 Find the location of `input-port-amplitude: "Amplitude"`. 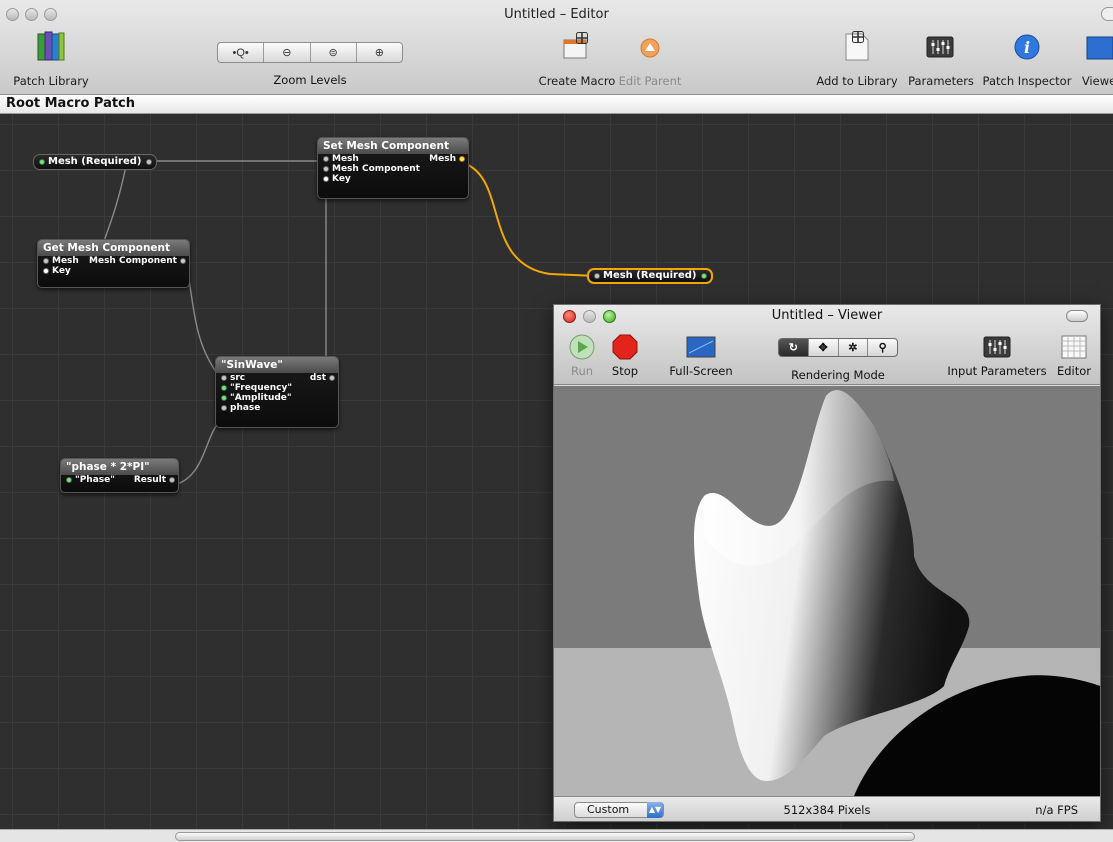

input-port-amplitude: "Amplitude" is located at coordinates (277, 398).